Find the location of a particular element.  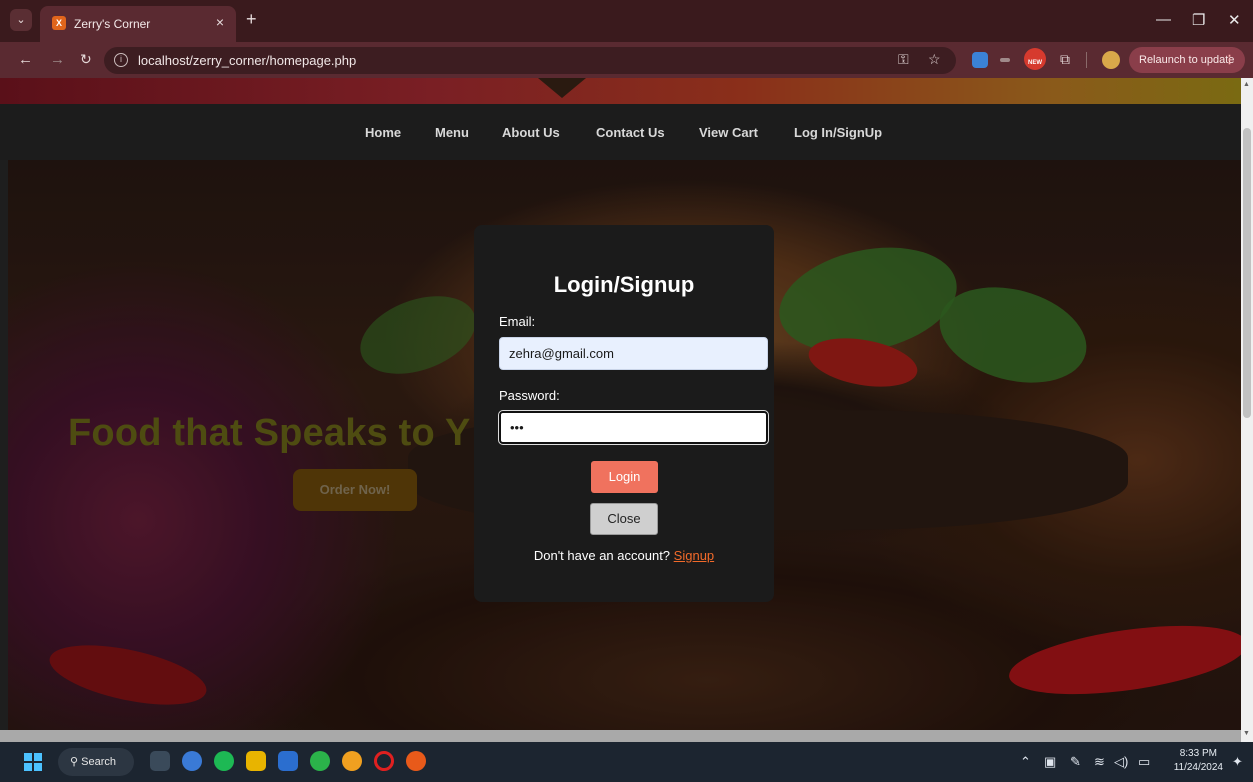

volume-icon: ◁) is located at coordinates (1121, 762).